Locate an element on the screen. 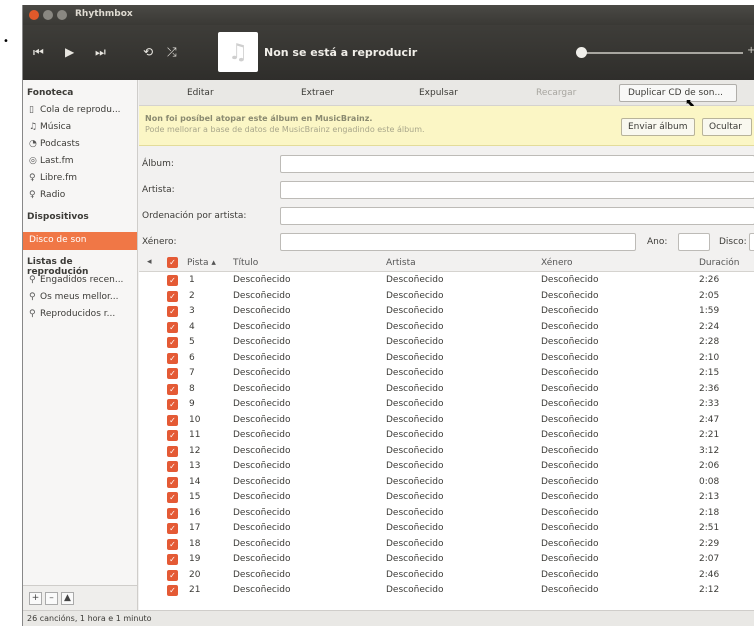 The width and height of the screenshot is (754, 626). column-artist: Artista is located at coordinates (401, 263).